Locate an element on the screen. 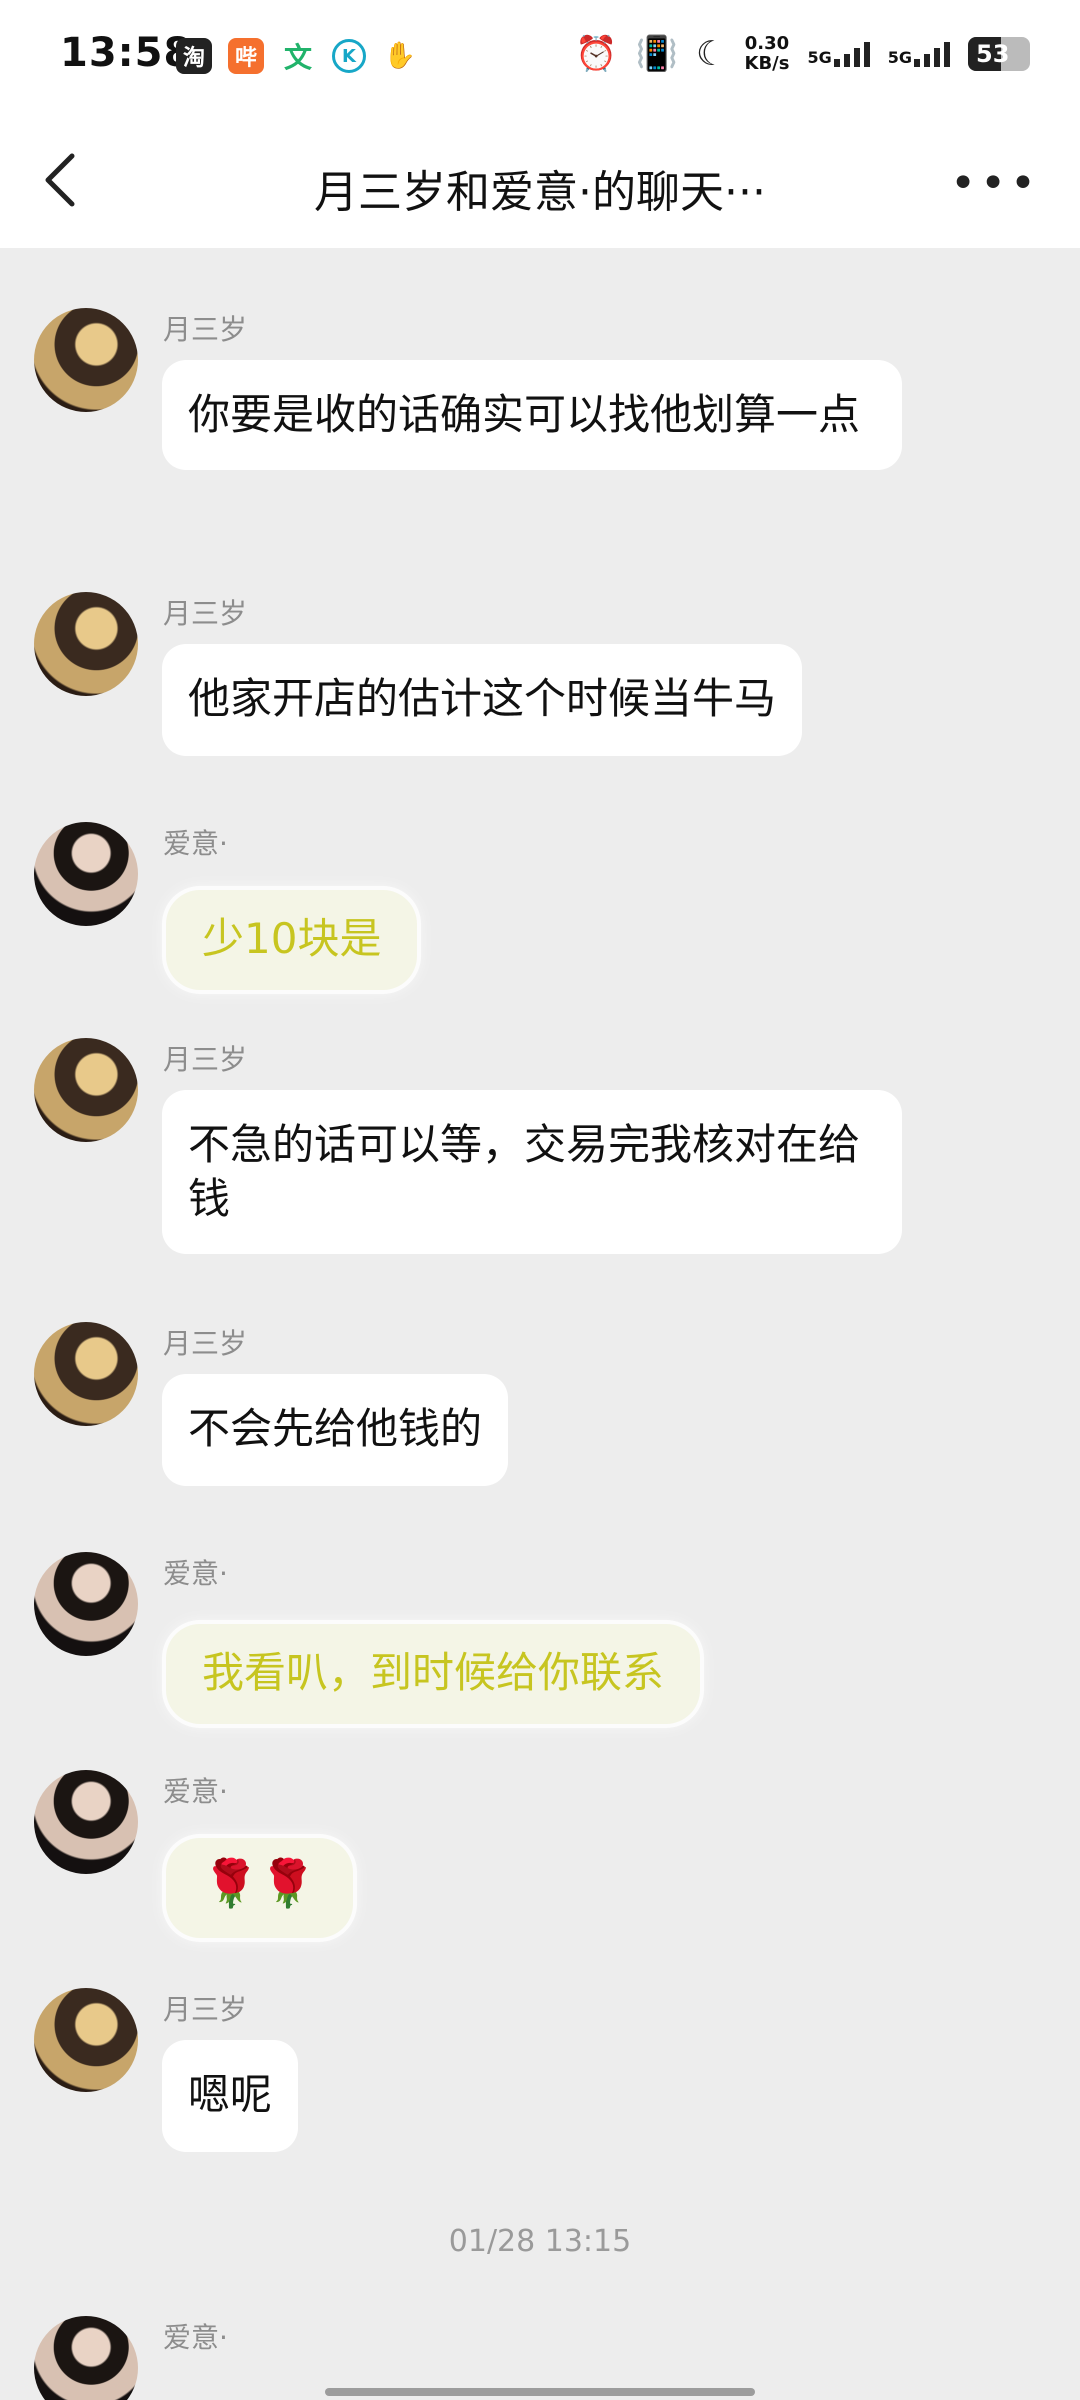  battery-icon: 53 is located at coordinates (999, 54).